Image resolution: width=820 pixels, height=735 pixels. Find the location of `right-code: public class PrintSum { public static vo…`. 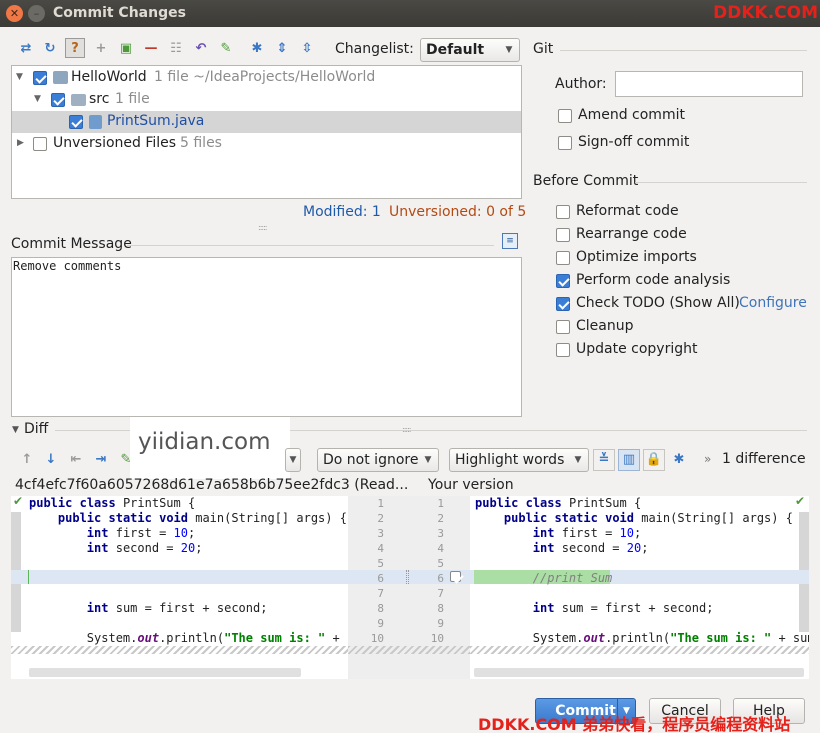

right-code: public class PrintSum { public static vo… is located at coordinates (642, 571).